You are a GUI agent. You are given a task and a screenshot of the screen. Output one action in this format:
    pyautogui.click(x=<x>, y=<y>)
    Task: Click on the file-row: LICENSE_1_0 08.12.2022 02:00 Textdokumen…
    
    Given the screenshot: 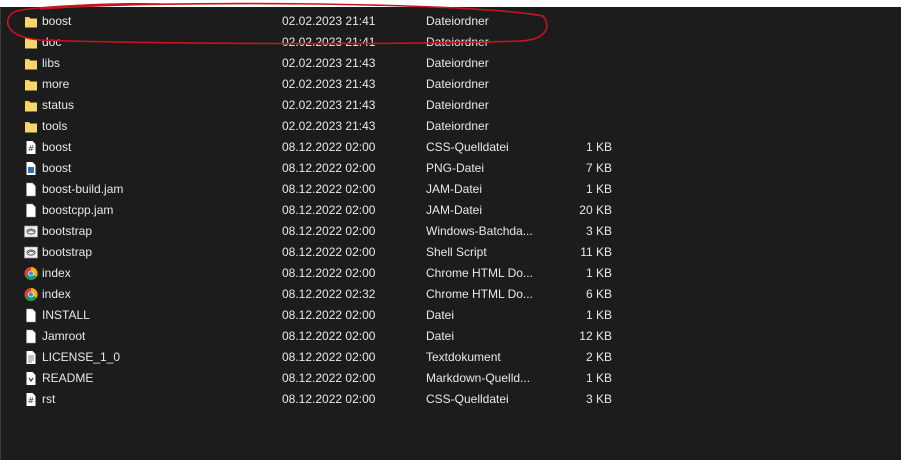 What is the action you would take?
    pyautogui.click(x=451, y=357)
    